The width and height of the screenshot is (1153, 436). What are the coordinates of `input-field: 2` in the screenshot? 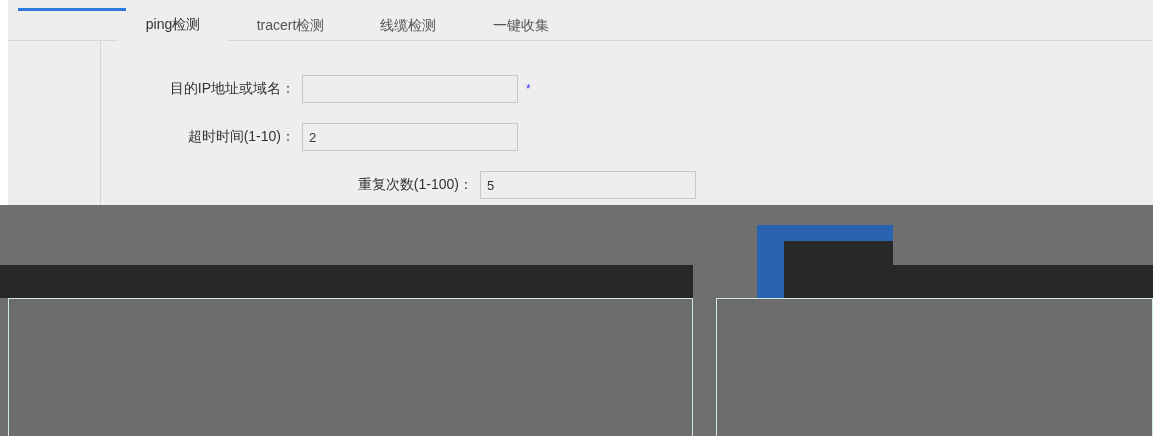 It's located at (410, 137).